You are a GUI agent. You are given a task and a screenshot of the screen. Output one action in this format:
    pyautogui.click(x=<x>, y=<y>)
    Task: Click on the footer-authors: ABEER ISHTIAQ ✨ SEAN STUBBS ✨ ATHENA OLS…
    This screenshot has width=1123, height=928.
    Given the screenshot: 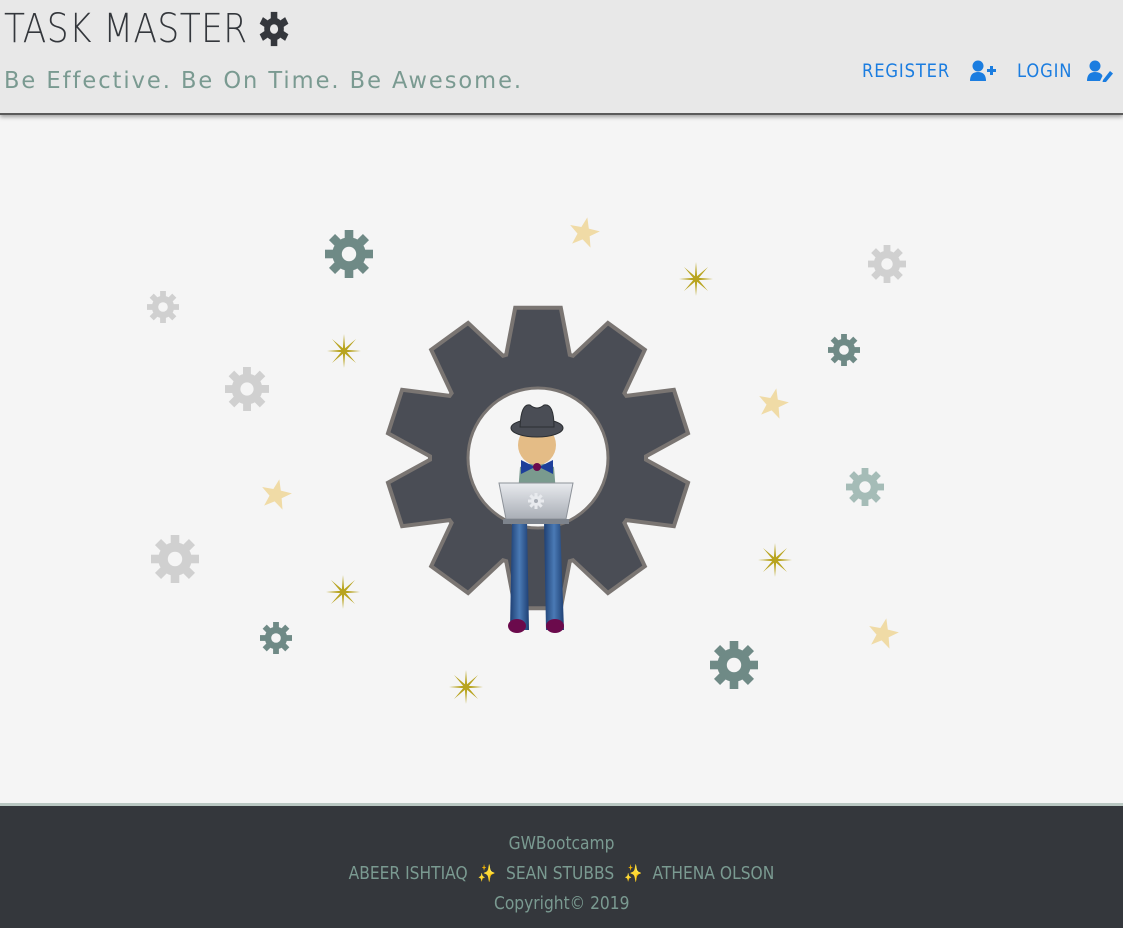 What is the action you would take?
    pyautogui.click(x=562, y=873)
    